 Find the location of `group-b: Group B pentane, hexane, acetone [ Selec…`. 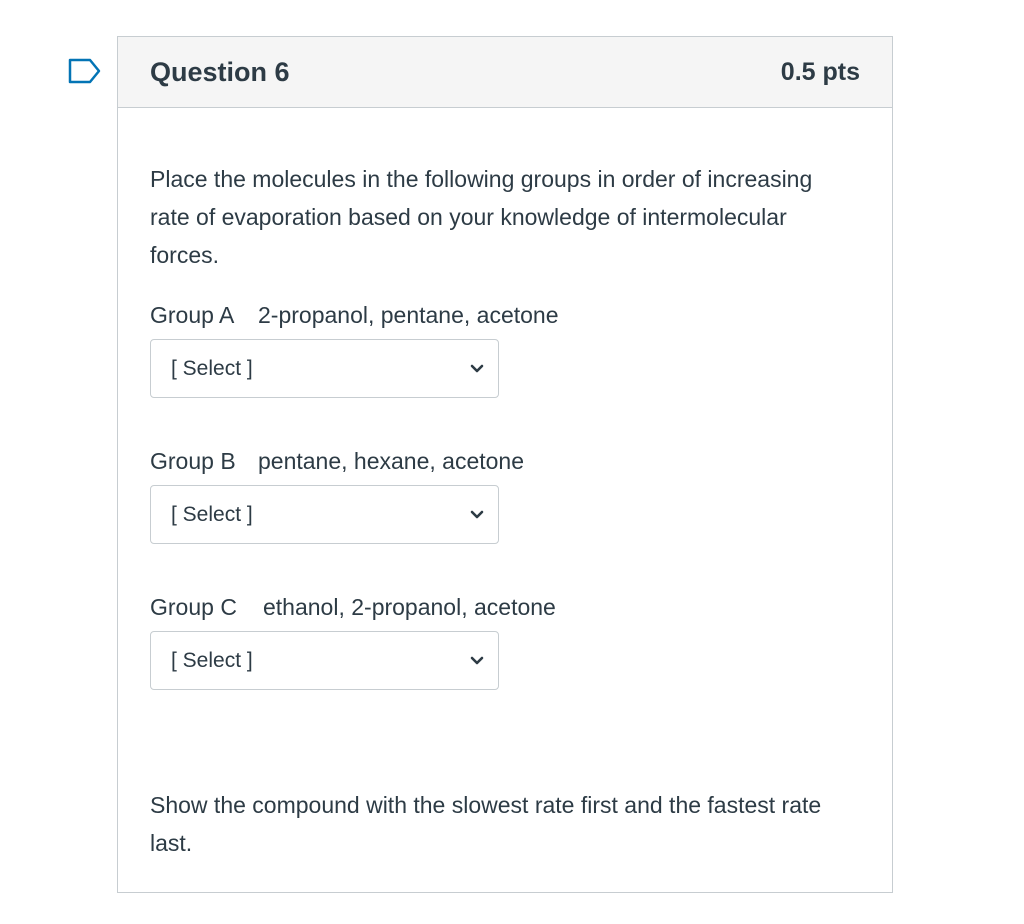

group-b: Group B pentane, hexane, acetone [ Selec… is located at coordinates (505, 493).